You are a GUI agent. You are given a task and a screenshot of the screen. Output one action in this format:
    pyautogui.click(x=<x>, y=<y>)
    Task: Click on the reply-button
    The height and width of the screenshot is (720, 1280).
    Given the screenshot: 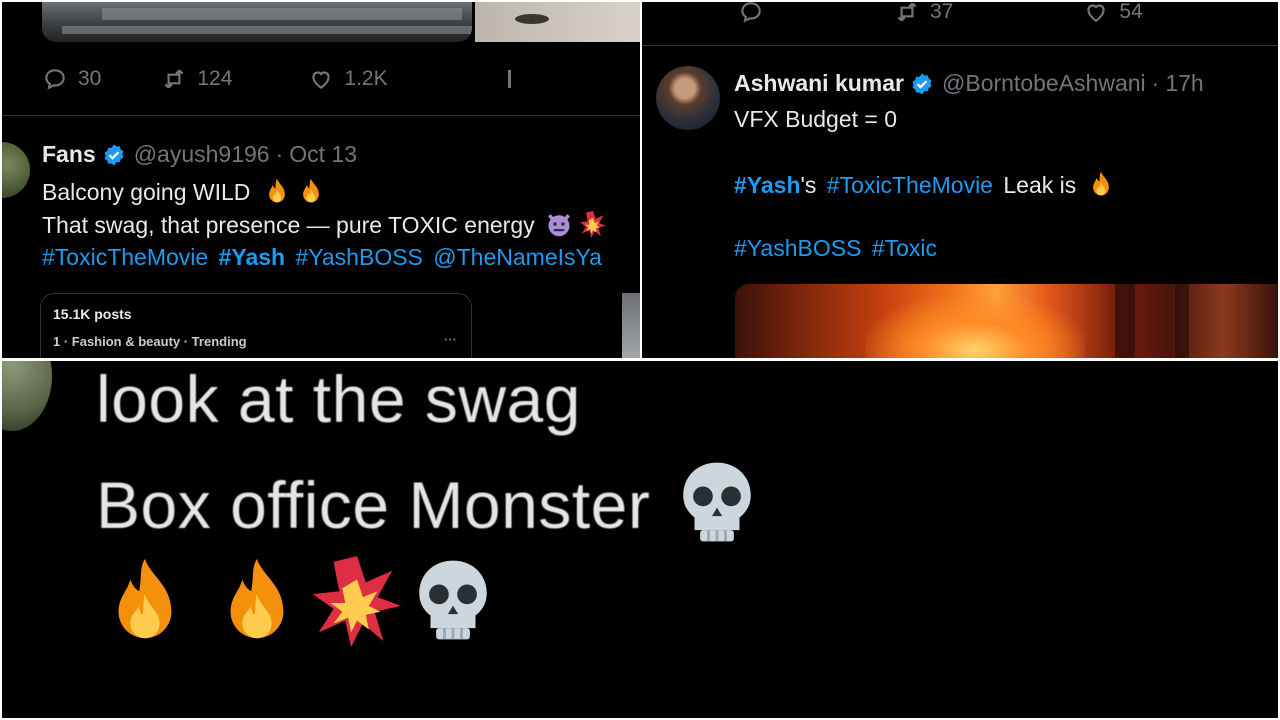 What is the action you would take?
    pyautogui.click(x=751, y=13)
    